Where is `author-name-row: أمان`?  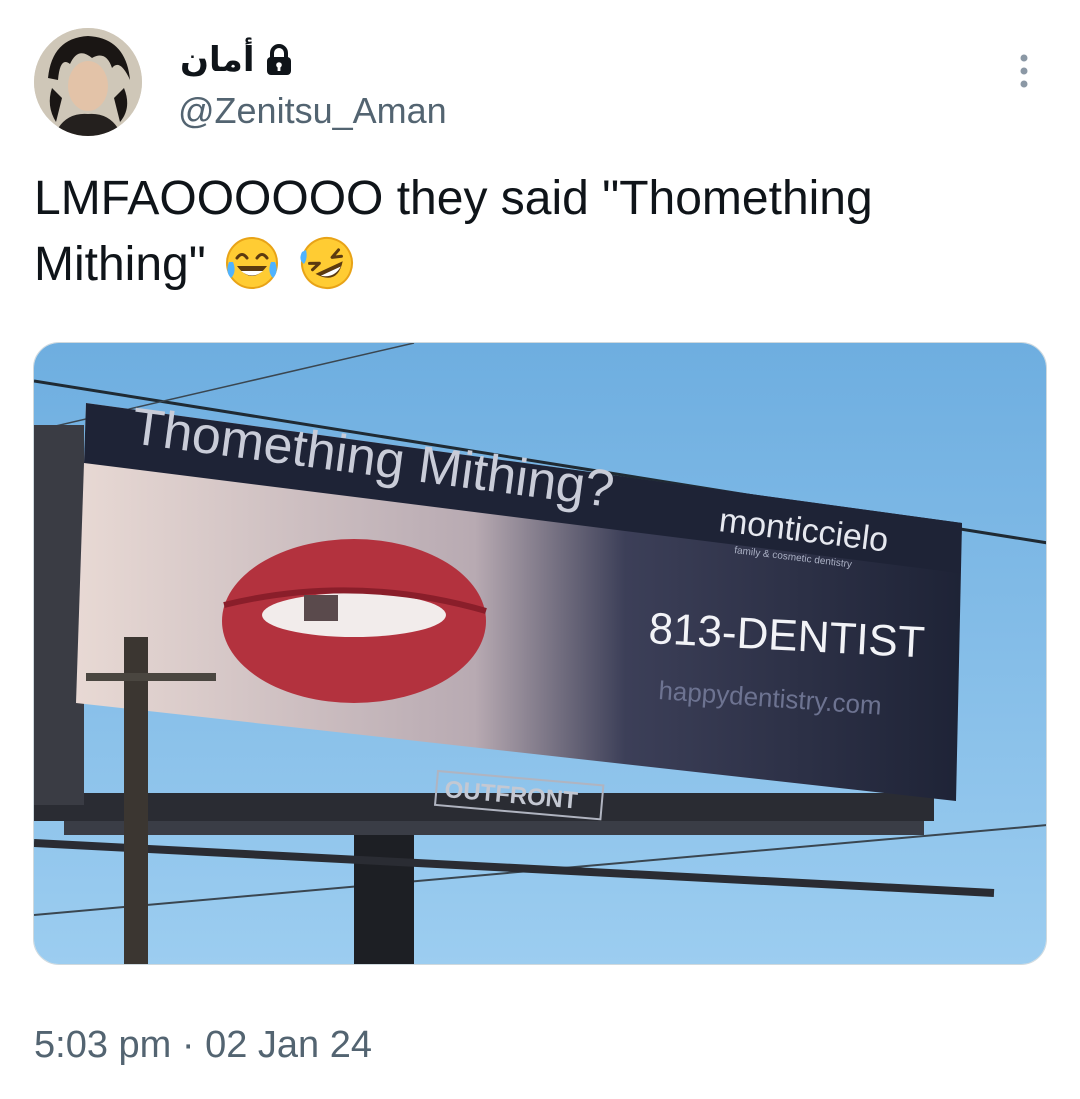 author-name-row: أمان is located at coordinates (236, 60).